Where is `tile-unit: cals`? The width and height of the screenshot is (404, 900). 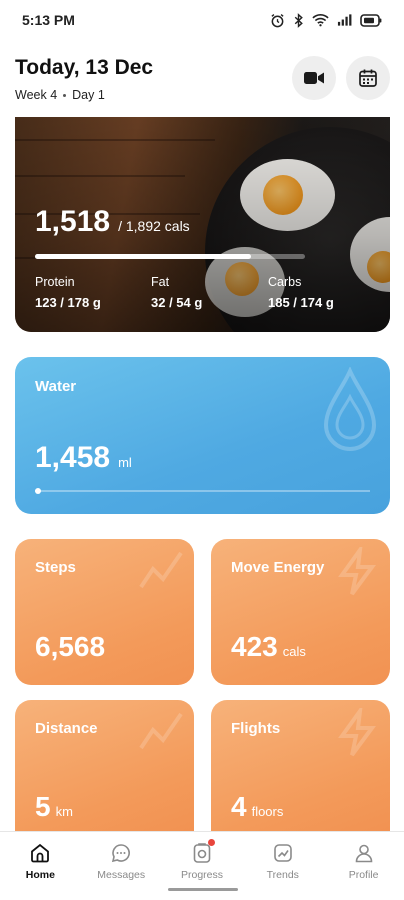 tile-unit: cals is located at coordinates (294, 651).